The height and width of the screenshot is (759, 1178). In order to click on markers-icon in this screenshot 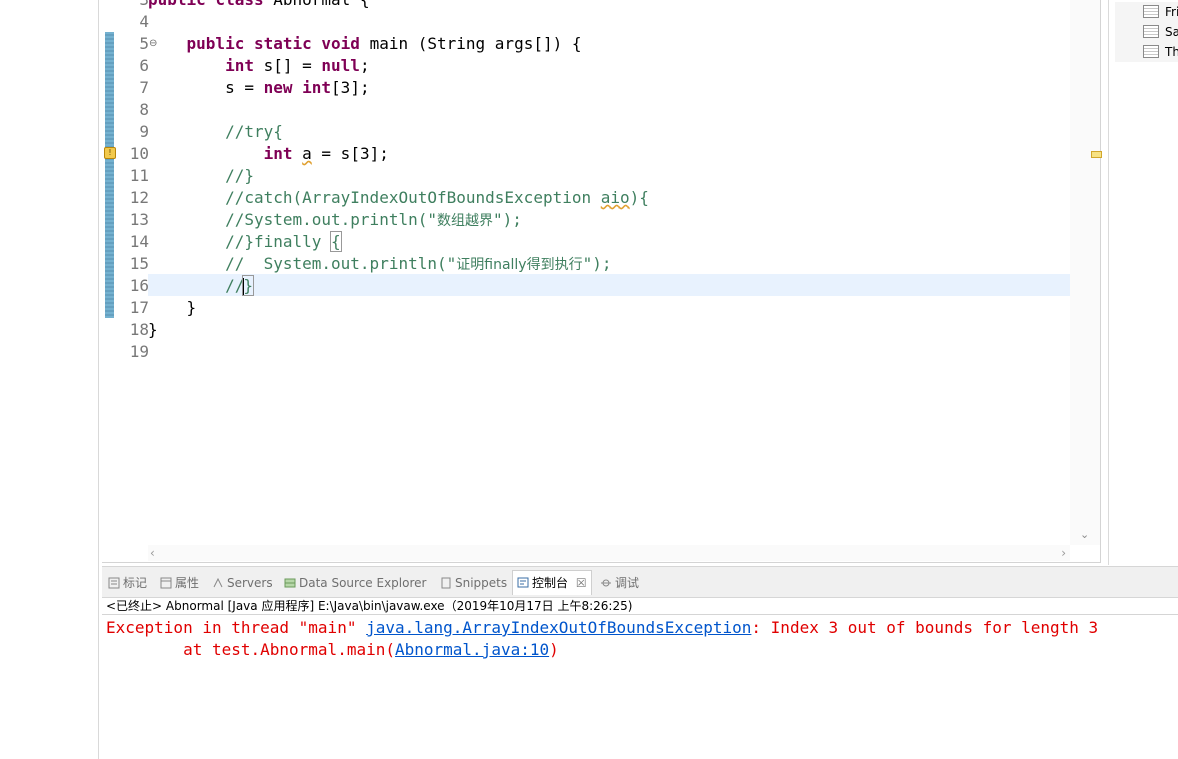, I will do `click(114, 583)`.